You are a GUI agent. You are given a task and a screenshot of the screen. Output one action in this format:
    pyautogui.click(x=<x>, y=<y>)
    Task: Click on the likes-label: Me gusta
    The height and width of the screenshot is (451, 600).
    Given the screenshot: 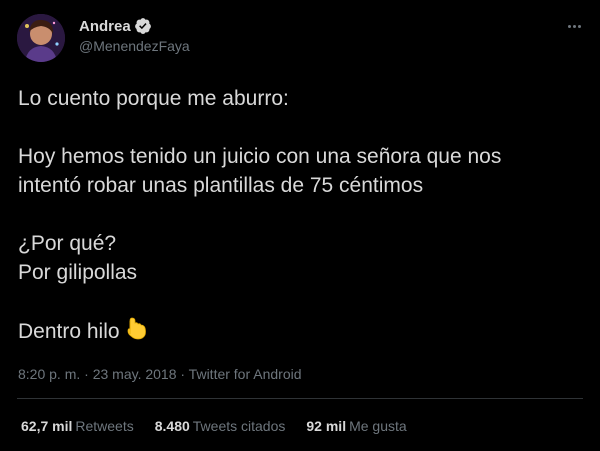 What is the action you would take?
    pyautogui.click(x=378, y=426)
    